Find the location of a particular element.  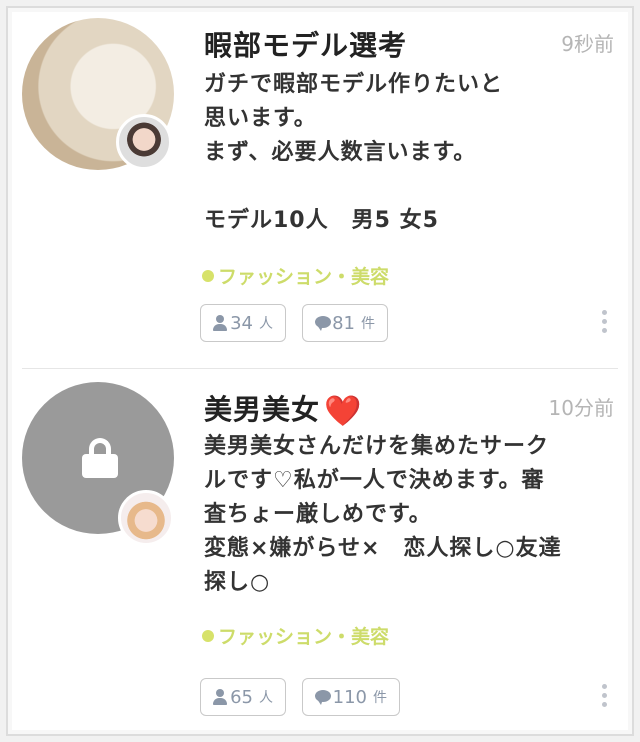

circle-title: 暇部モデル選考 is located at coordinates (306, 45).